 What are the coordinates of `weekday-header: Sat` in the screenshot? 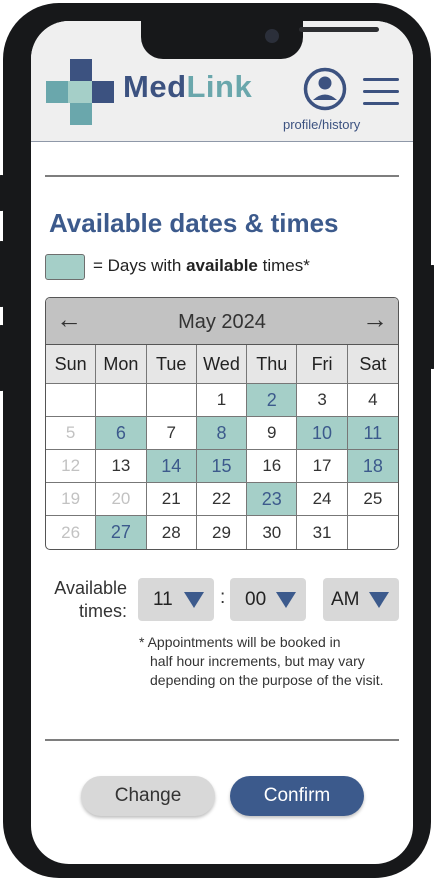 It's located at (372, 364).